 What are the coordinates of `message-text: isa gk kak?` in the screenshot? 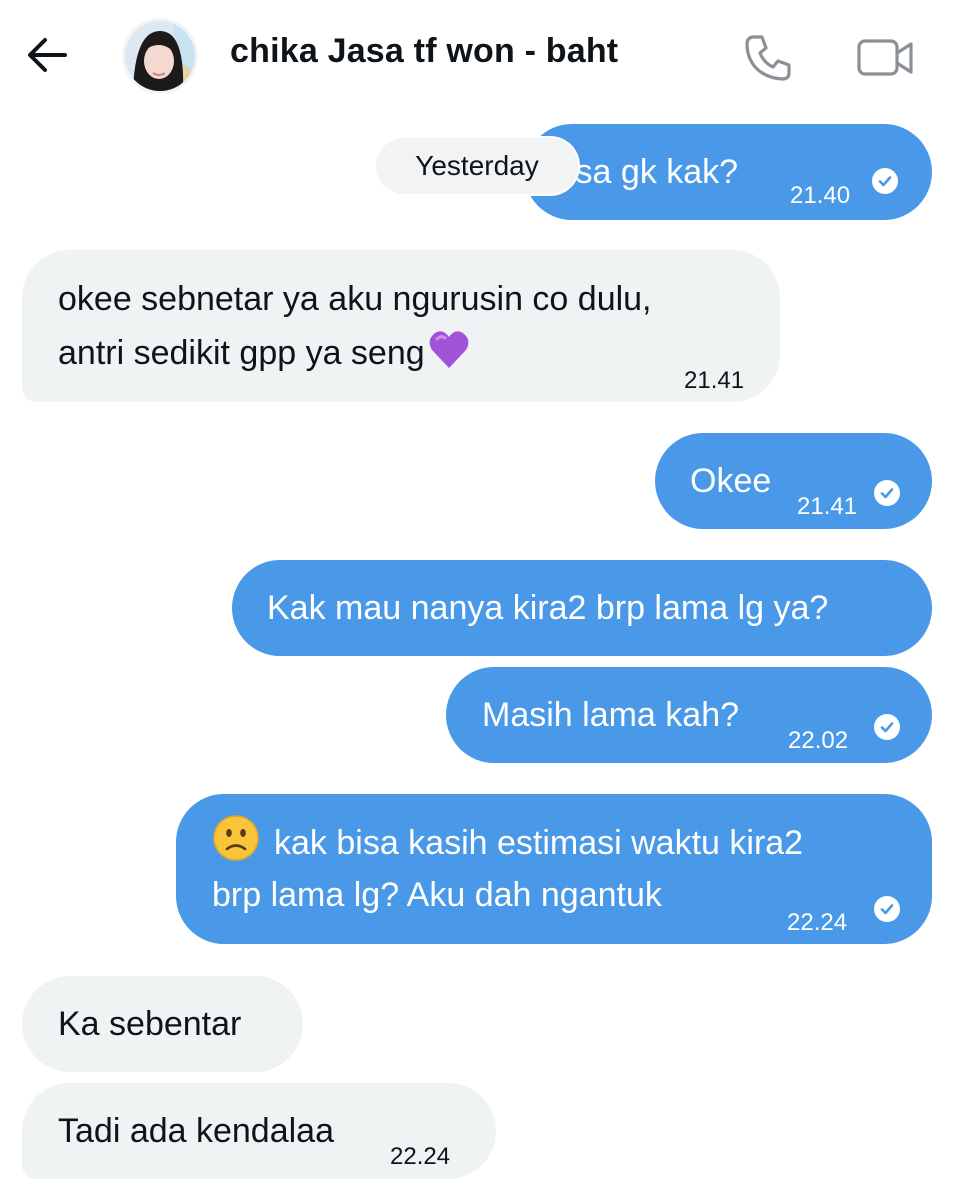 It's located at (653, 172).